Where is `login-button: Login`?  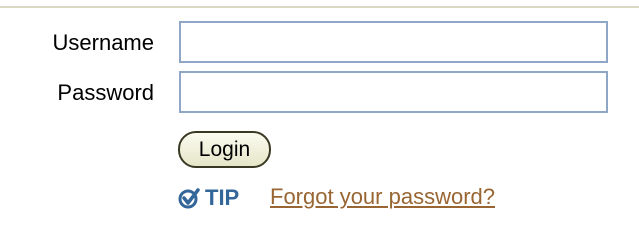 login-button: Login is located at coordinates (224, 149).